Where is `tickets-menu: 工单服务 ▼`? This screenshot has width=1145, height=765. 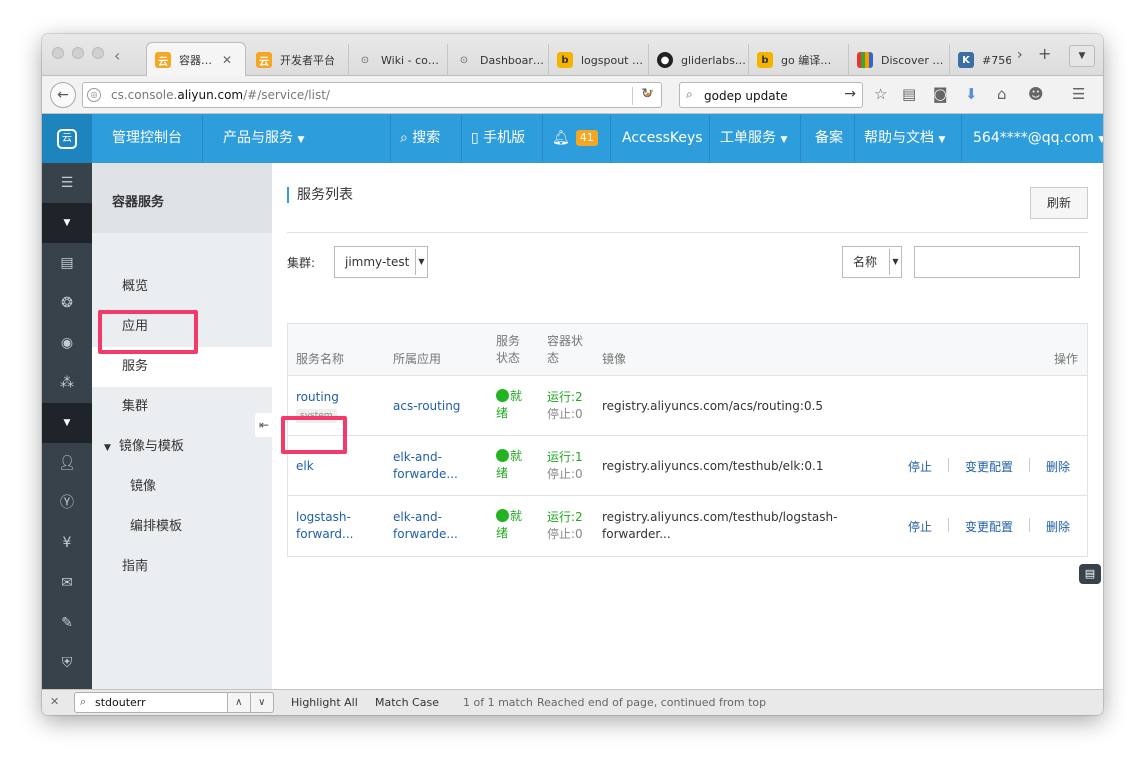 tickets-menu: 工单服务 ▼ is located at coordinates (753, 138).